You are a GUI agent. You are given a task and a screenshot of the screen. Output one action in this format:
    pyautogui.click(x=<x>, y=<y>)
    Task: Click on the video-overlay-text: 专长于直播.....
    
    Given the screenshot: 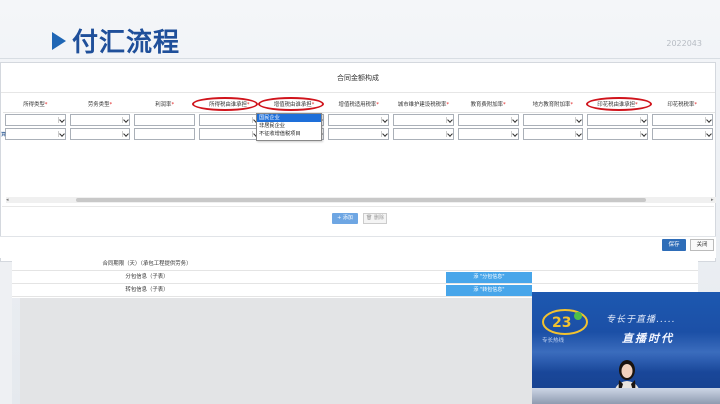 What is the action you would take?
    pyautogui.click(x=641, y=320)
    